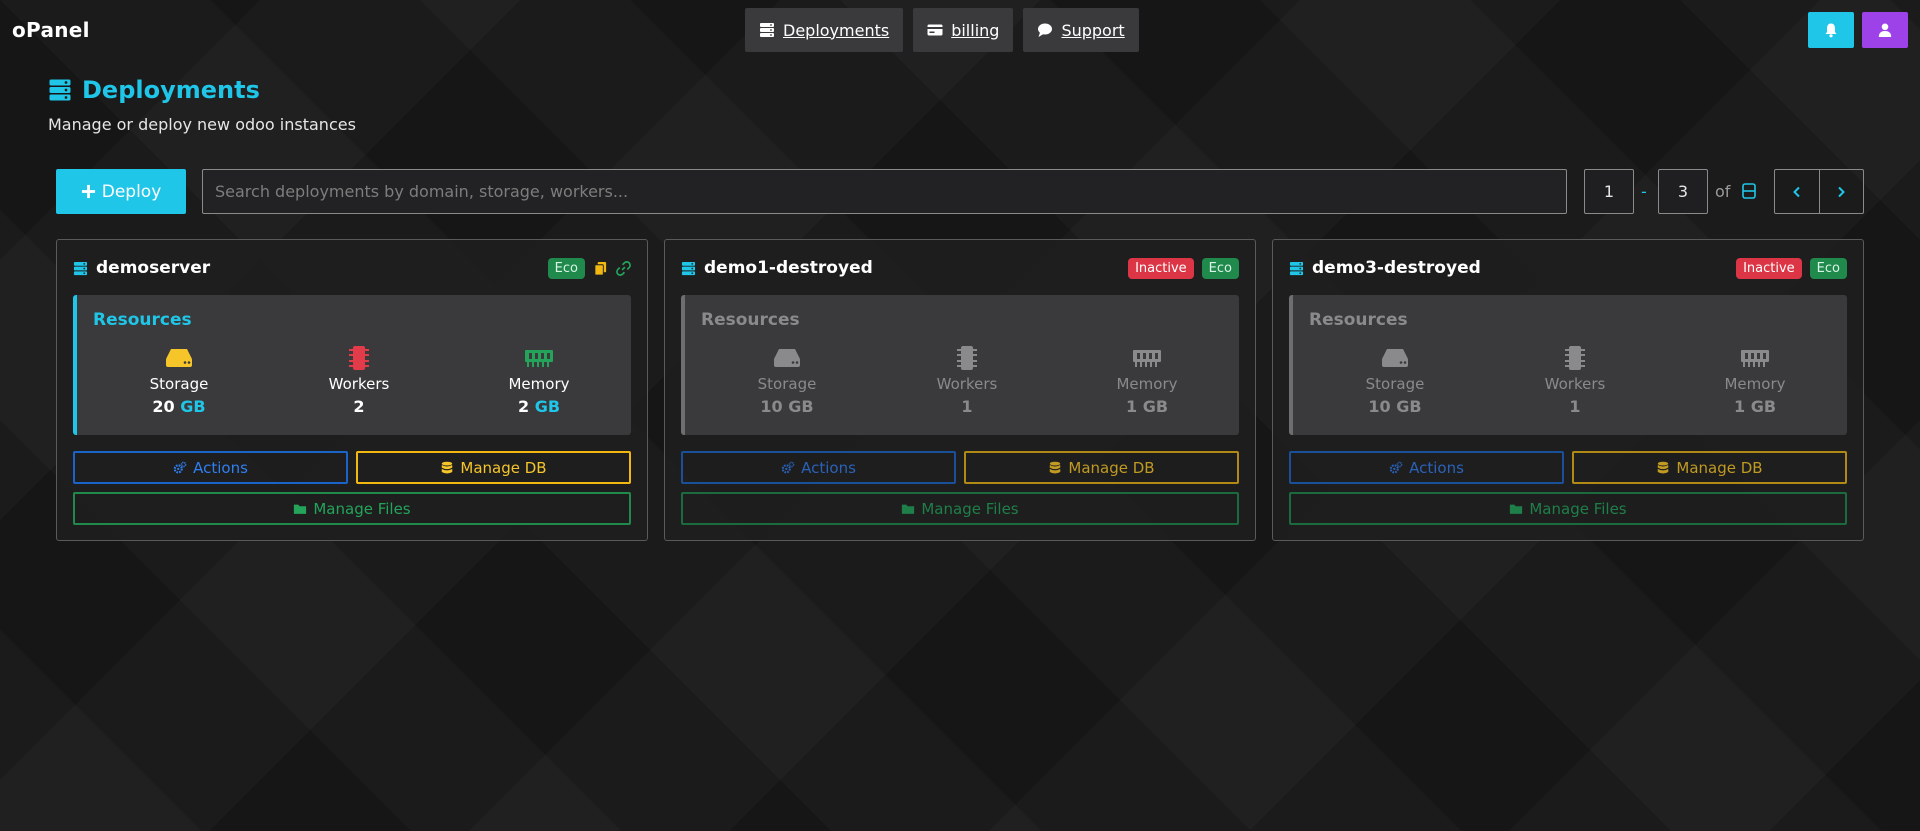 This screenshot has width=1920, height=831. Describe the element at coordinates (51, 30) in the screenshot. I see `brand-logo: oPanel` at that location.